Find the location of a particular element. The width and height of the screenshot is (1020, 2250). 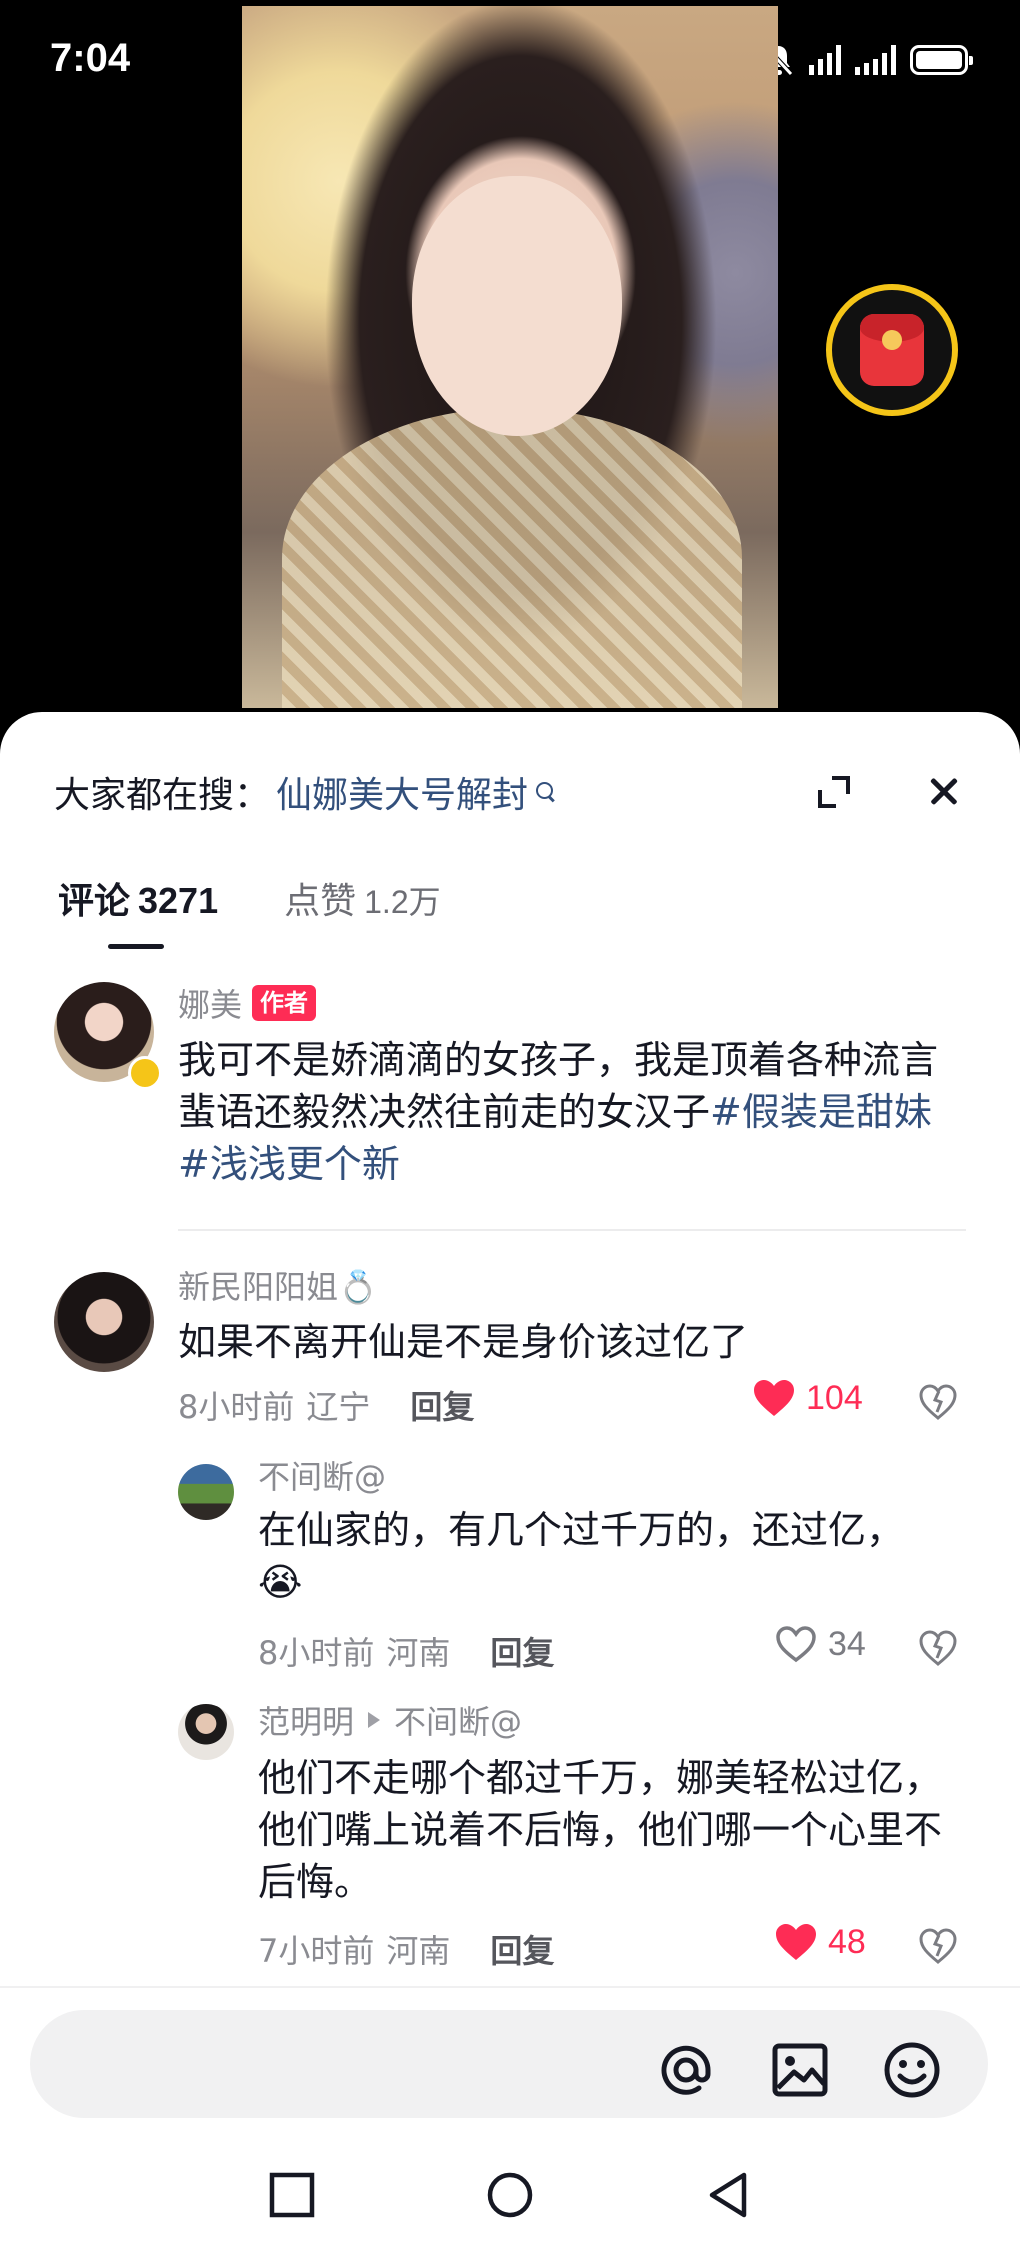

comment-tabs: 评论 3271 点赞 1.2万 is located at coordinates (249, 902).